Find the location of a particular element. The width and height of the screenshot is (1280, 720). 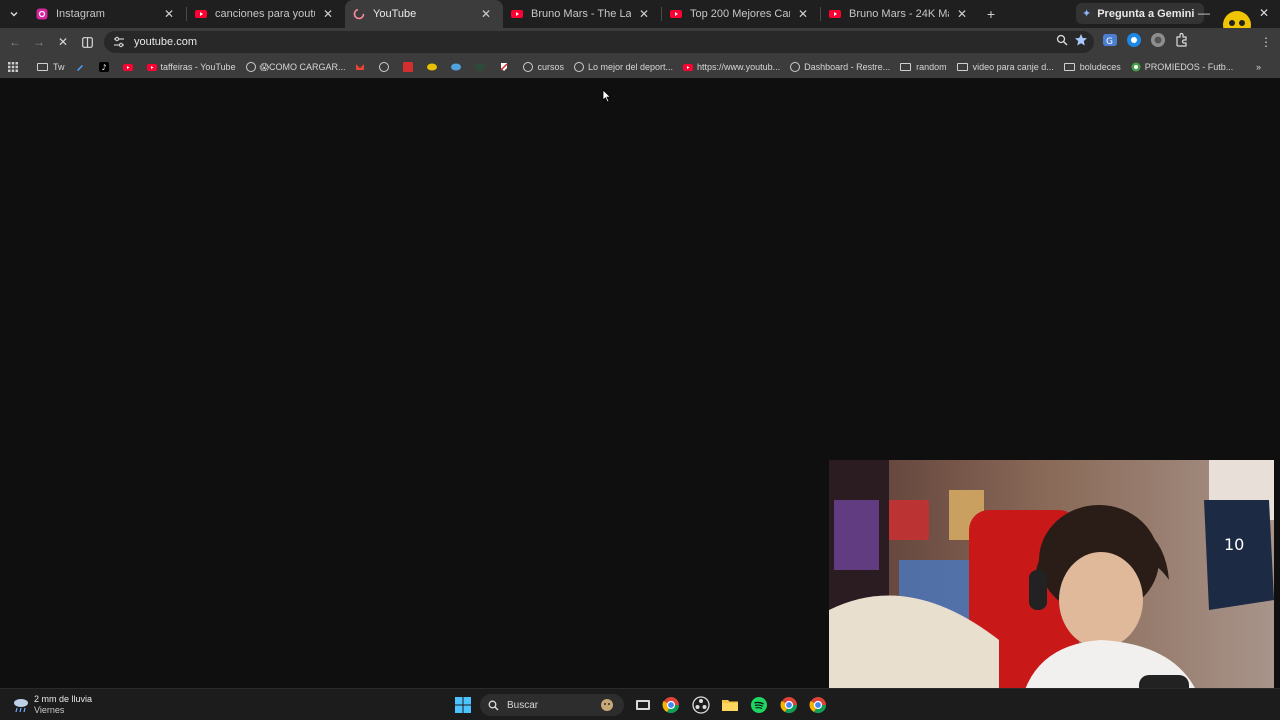

translate-extension-icon: G is located at coordinates (1110, 40).